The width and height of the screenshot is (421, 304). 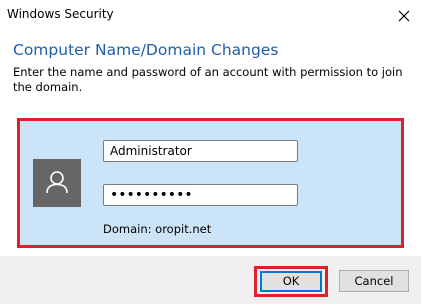 What do you see at coordinates (200, 151) in the screenshot?
I see `username-field` at bounding box center [200, 151].